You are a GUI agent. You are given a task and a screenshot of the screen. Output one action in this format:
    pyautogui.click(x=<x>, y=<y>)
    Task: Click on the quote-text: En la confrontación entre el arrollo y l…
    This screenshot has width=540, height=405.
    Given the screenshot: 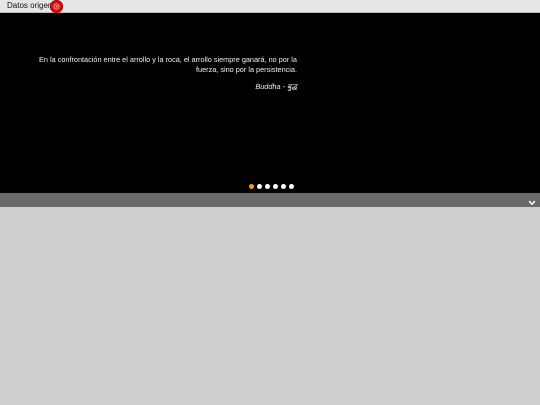 What is the action you would take?
    pyautogui.click(x=168, y=64)
    